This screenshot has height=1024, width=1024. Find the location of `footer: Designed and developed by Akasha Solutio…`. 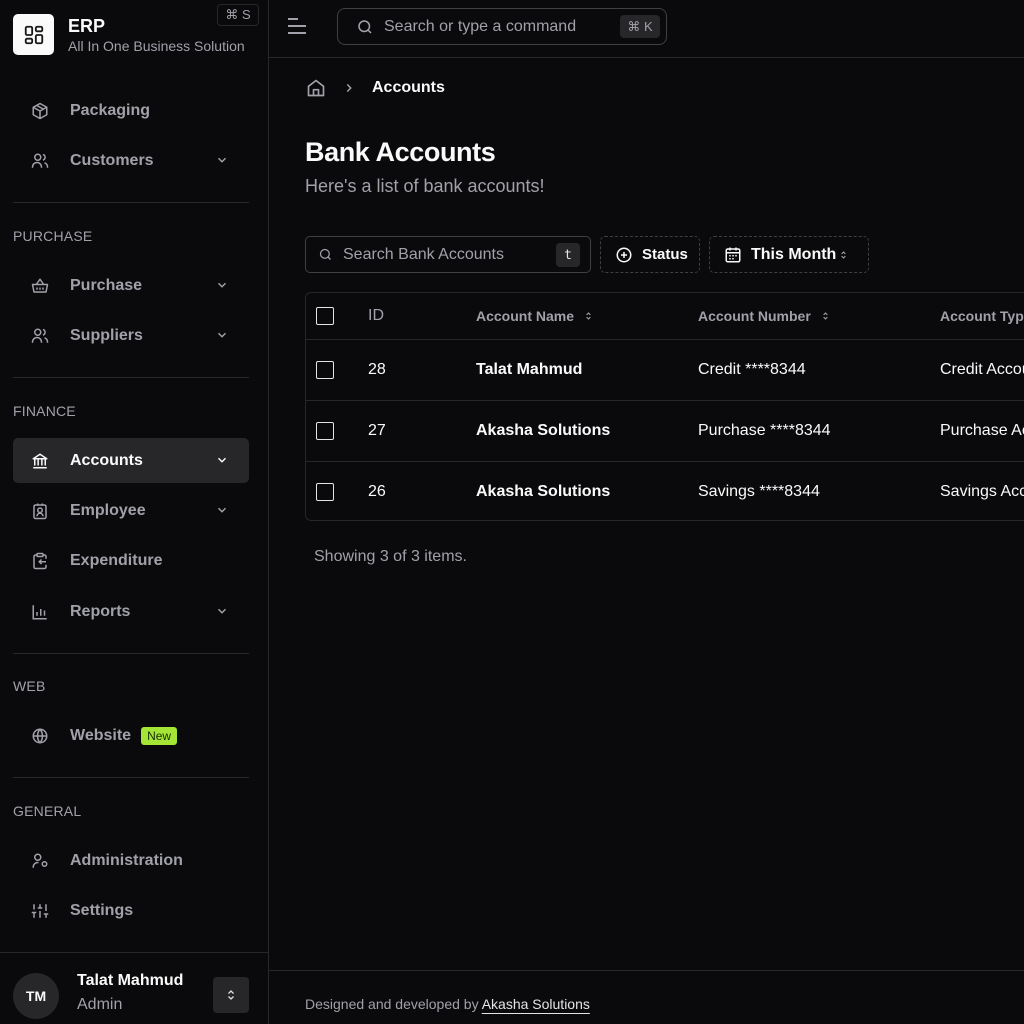

footer: Designed and developed by Akasha Solutio… is located at coordinates (646, 997).